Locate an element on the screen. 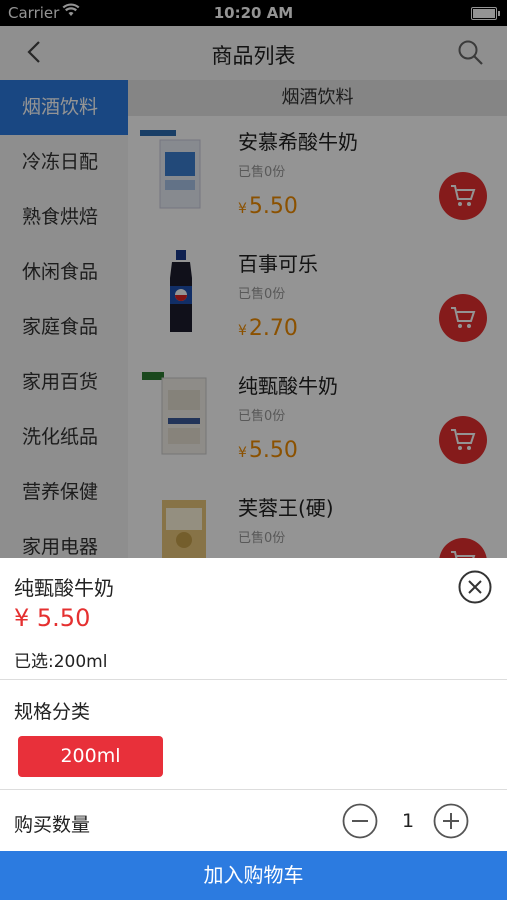 The image size is (507, 900). close-icon is located at coordinates (475, 587).